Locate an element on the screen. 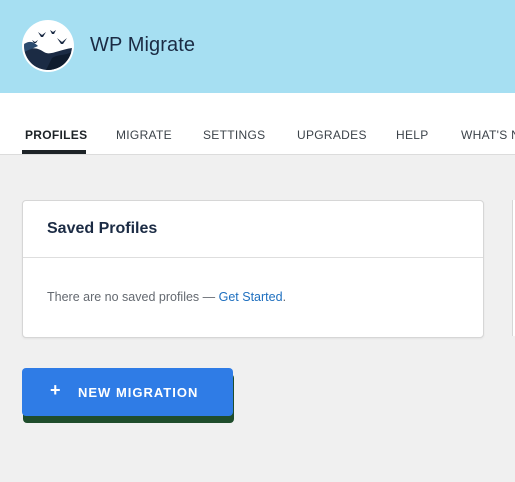  panel-divider is located at coordinates (253, 257).